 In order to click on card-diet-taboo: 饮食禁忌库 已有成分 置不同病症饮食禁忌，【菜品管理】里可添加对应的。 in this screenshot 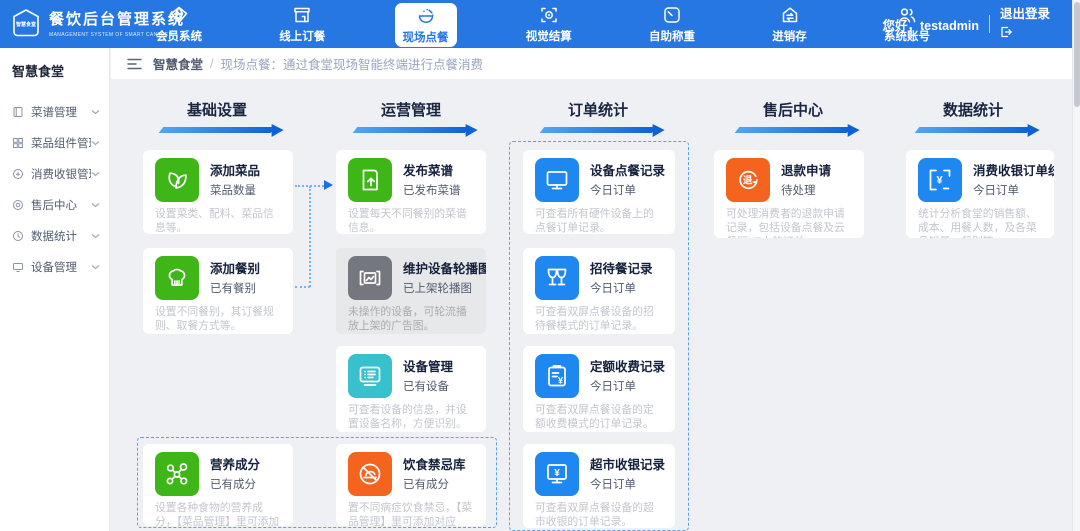, I will do `click(411, 485)`.